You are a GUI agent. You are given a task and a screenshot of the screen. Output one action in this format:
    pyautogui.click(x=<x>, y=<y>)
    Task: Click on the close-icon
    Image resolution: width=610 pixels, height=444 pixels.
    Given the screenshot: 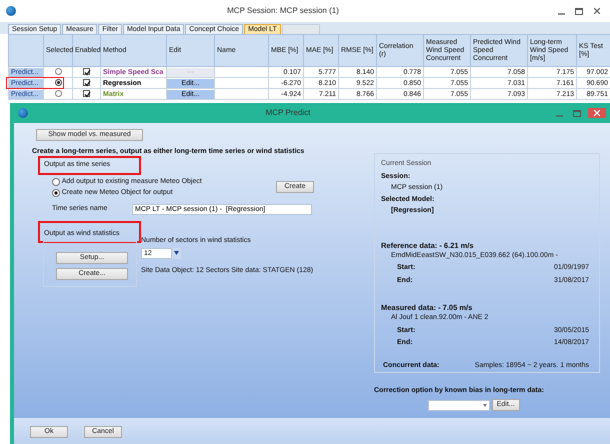 What is the action you would take?
    pyautogui.click(x=597, y=11)
    